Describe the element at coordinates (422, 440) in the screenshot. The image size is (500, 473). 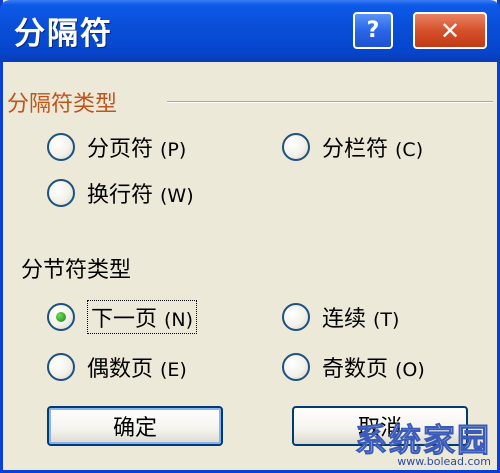
I see `watermark-logo: 系统家园` at that location.